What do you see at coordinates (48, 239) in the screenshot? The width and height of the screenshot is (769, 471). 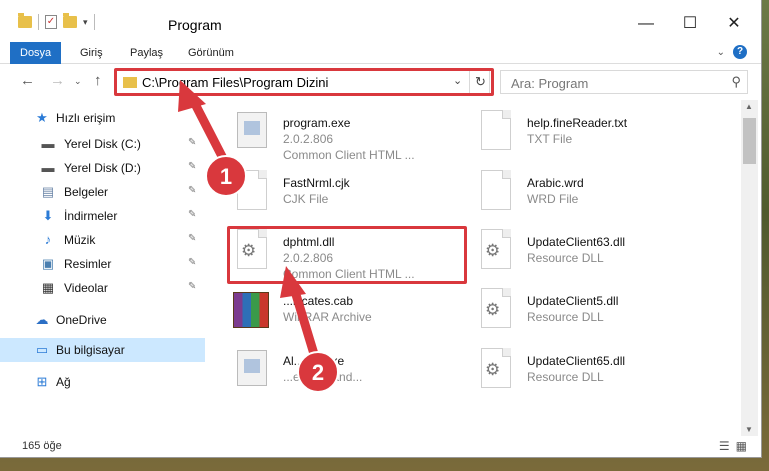 I see `music-icon: ♪` at bounding box center [48, 239].